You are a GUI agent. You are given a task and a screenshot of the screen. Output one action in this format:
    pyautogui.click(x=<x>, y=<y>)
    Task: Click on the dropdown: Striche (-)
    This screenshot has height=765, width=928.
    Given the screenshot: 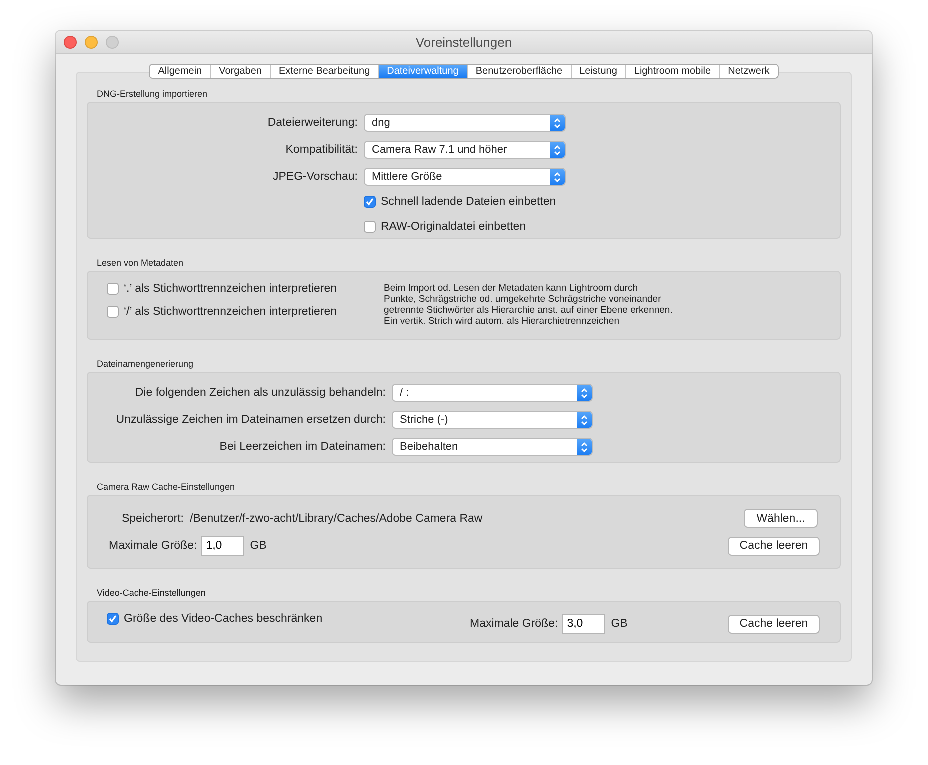 What is the action you would take?
    pyautogui.click(x=492, y=420)
    